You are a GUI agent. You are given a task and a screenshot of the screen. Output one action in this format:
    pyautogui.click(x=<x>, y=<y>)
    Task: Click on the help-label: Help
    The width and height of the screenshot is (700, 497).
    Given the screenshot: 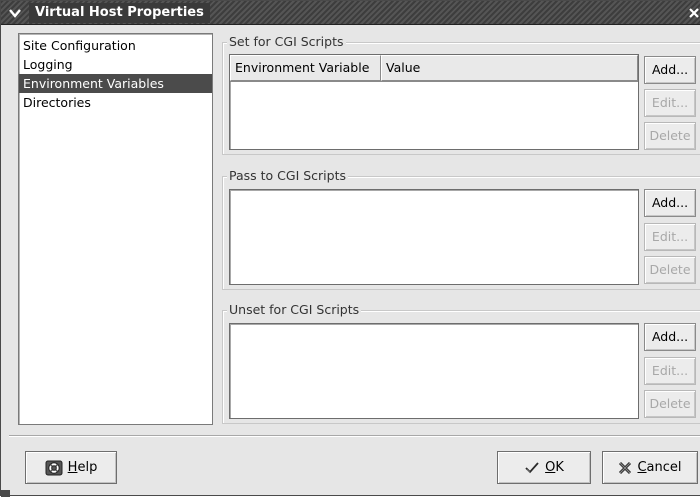 What is the action you would take?
    pyautogui.click(x=82, y=467)
    